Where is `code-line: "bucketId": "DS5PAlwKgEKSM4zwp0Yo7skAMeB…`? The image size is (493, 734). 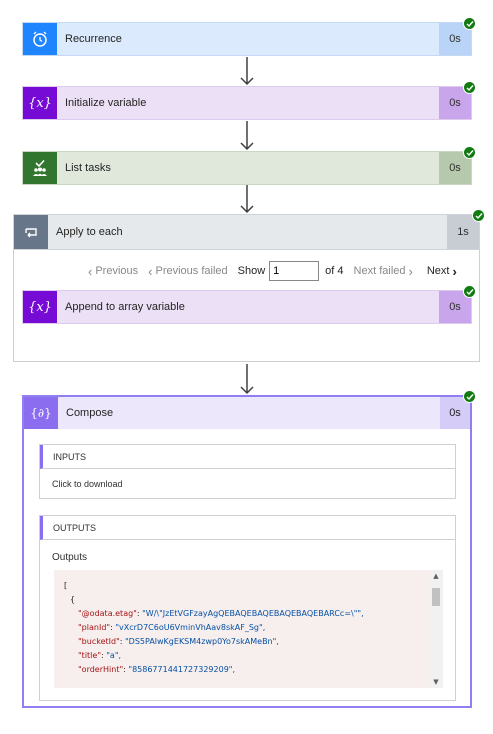
code-line: "bucketId": "DS5PAlwKgEKSM4zwp0Yo7skAMeB… is located at coordinates (178, 641).